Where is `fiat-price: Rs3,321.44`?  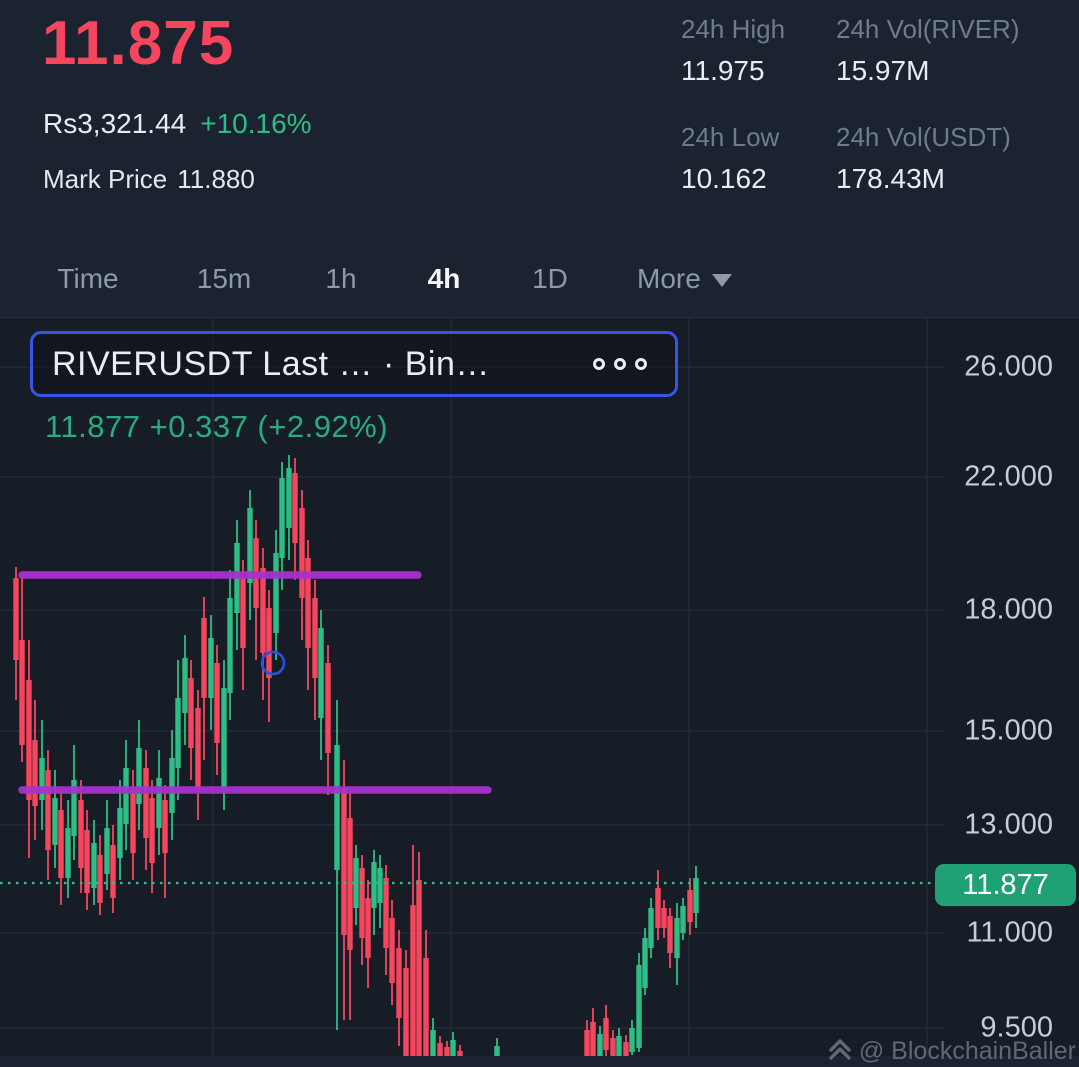
fiat-price: Rs3,321.44 is located at coordinates (115, 123).